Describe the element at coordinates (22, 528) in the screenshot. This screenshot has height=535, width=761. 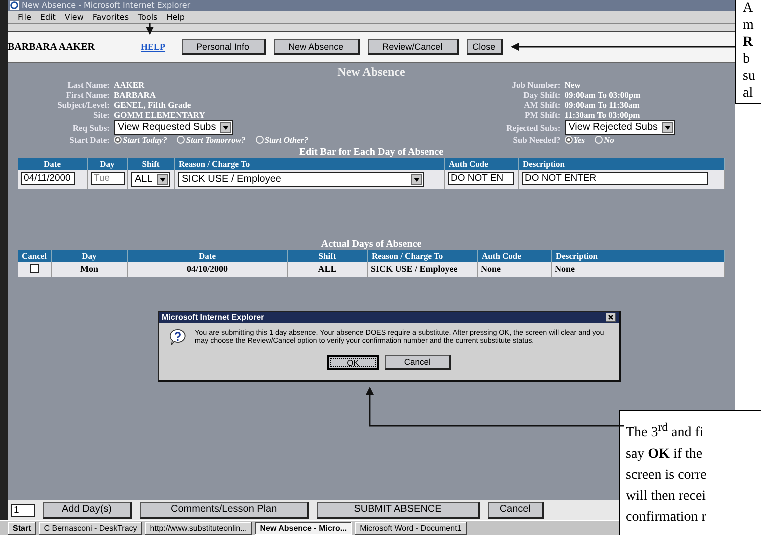
I see `start-button: Start` at that location.